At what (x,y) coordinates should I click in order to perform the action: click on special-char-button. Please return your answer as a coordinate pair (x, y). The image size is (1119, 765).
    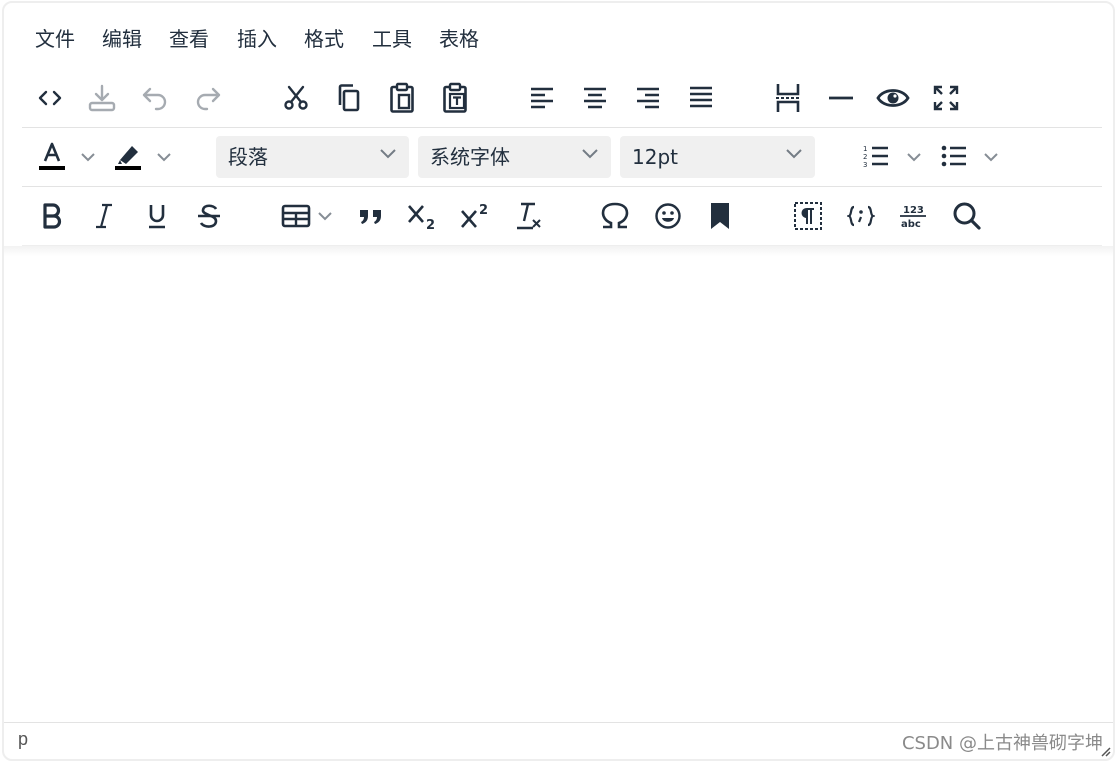
    Looking at the image, I should click on (615, 216).